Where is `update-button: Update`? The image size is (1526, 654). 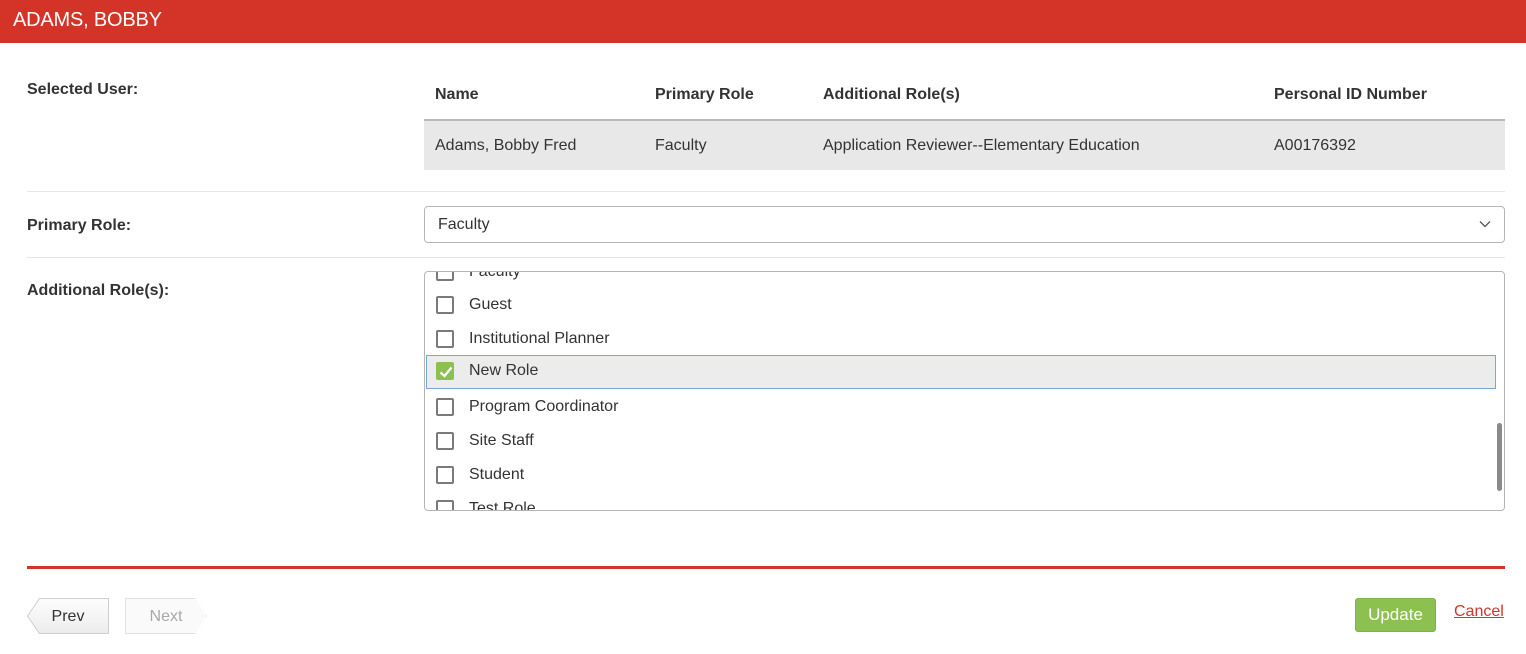 update-button: Update is located at coordinates (1395, 615).